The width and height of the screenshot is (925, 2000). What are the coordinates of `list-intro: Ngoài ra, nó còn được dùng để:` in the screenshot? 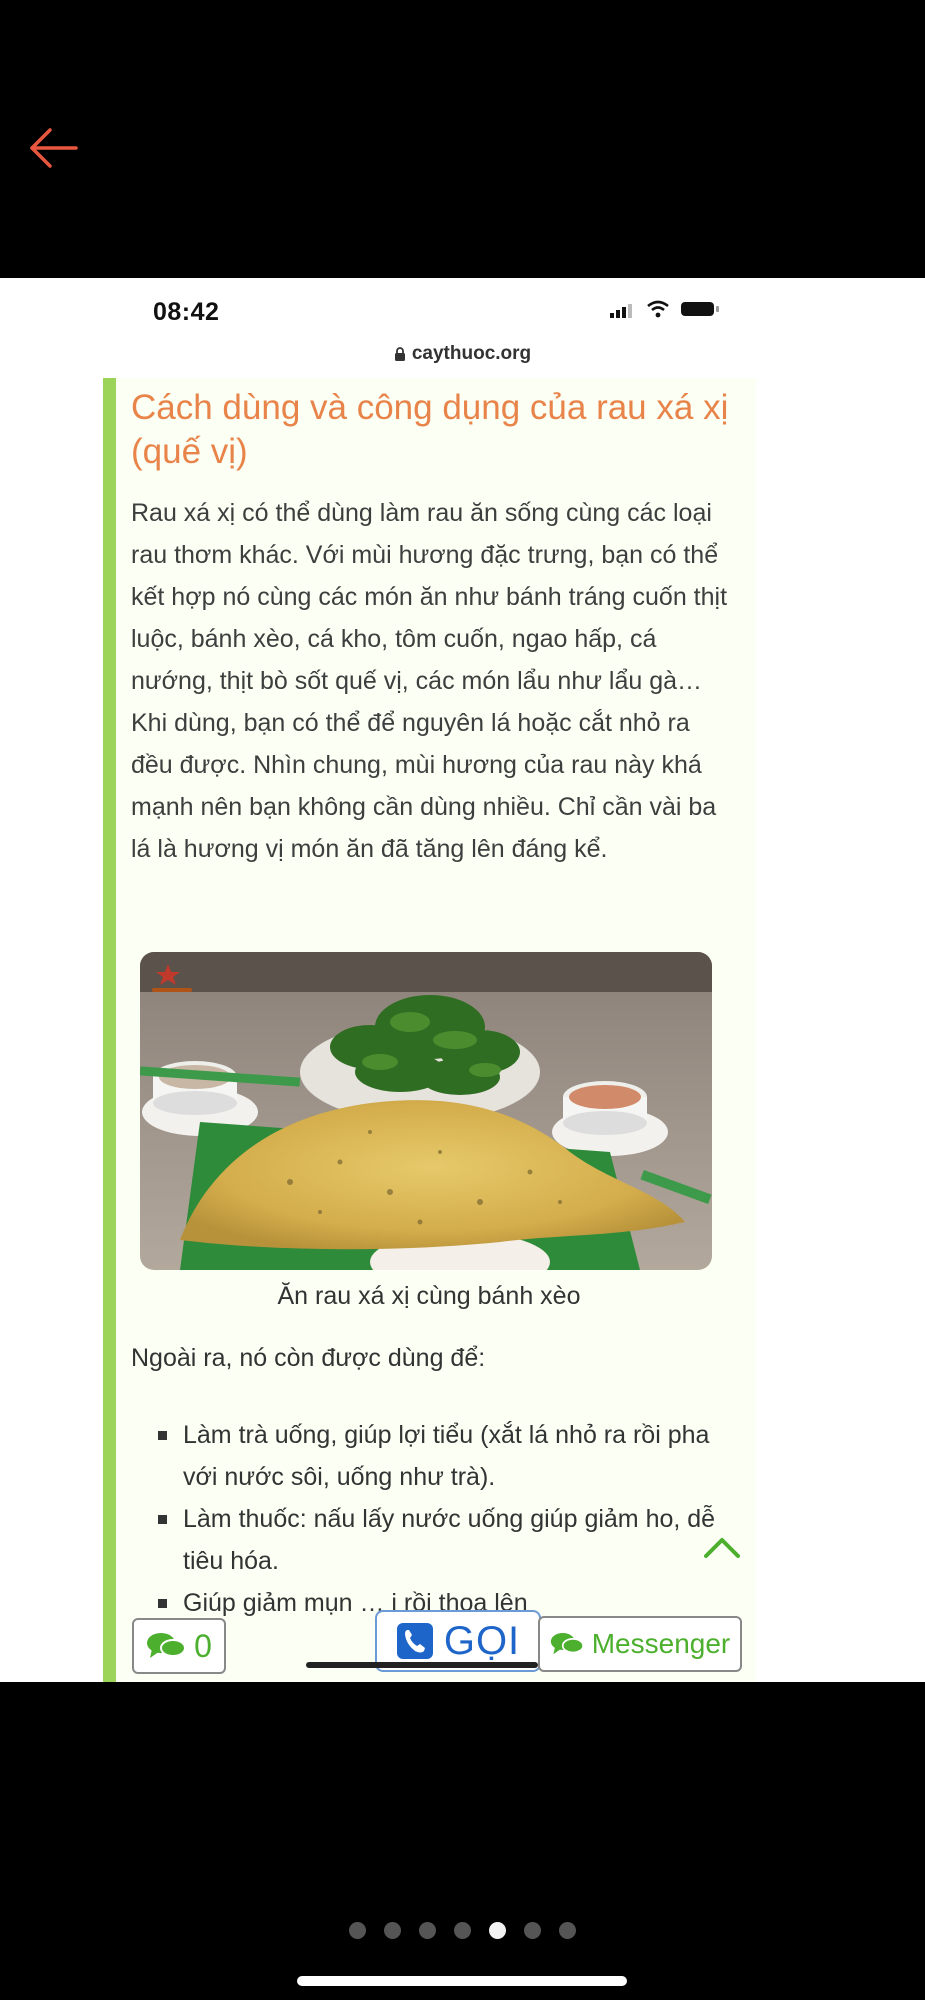 It's located at (308, 1358).